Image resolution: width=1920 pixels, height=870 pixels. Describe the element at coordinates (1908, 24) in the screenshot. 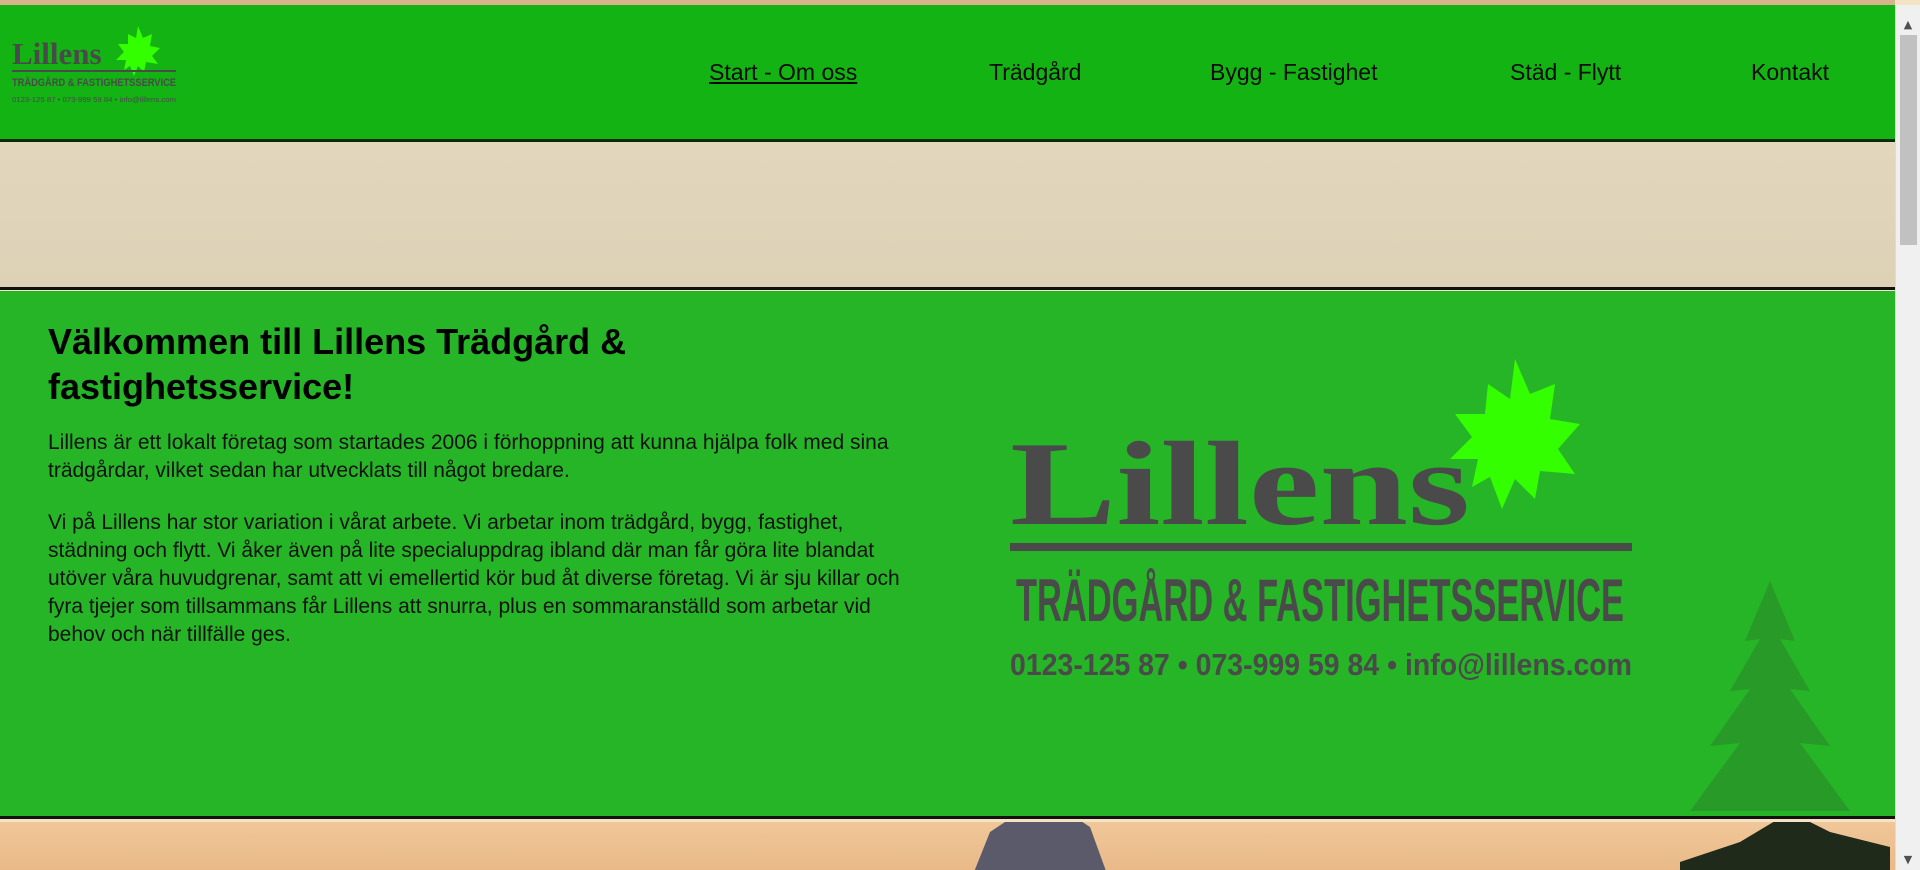

I see `scroll-up-arrow-icon: ▲` at that location.